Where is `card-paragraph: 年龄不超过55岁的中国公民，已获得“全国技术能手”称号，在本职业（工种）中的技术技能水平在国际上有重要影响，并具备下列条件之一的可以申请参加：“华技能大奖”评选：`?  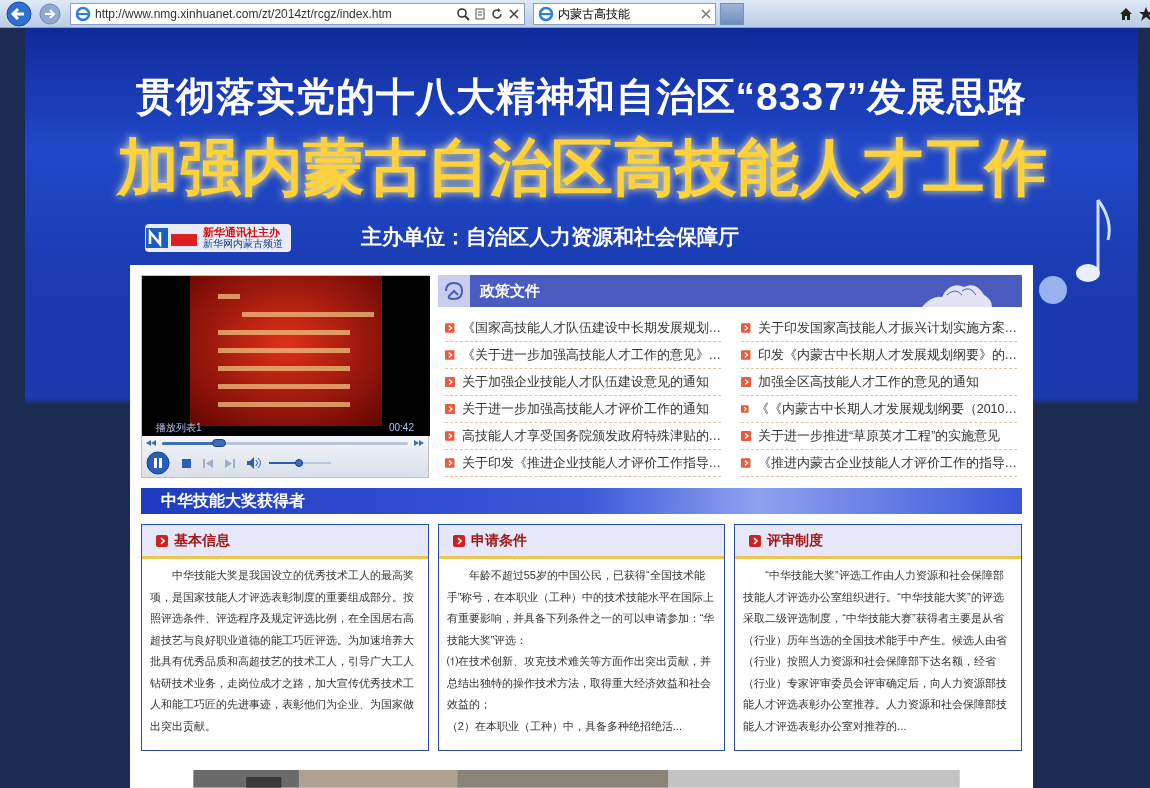 card-paragraph: 年龄不超过55岁的中国公民，已获得“全国技术能手”称号，在本职业（工种）中的技术技能水平在国际上有重要影响，并具备下列条件之一的可以申请参加：“华技能大奖”评选： is located at coordinates (581, 608).